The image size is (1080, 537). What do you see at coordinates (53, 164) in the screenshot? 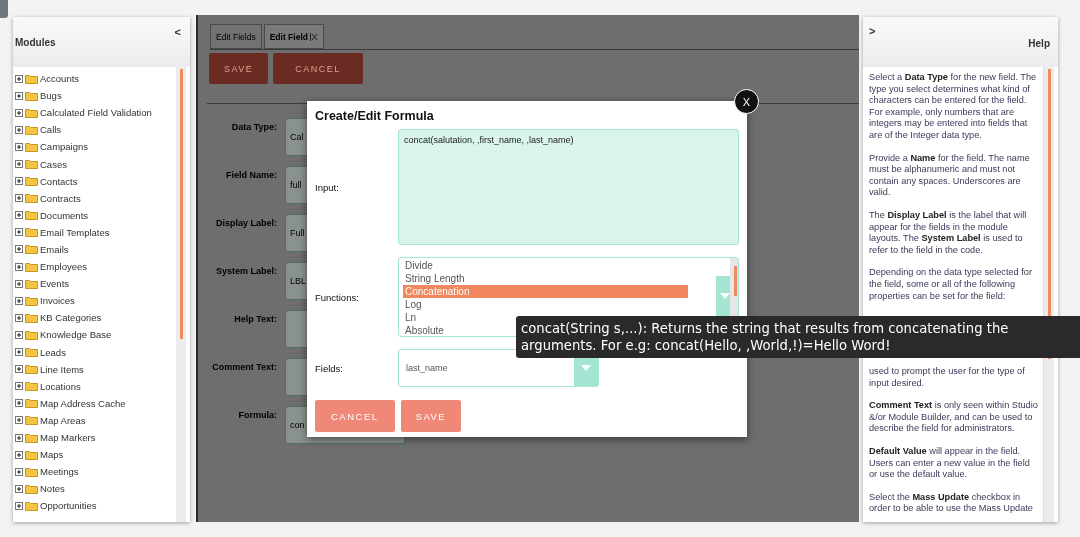
I see `module-item: Cases` at bounding box center [53, 164].